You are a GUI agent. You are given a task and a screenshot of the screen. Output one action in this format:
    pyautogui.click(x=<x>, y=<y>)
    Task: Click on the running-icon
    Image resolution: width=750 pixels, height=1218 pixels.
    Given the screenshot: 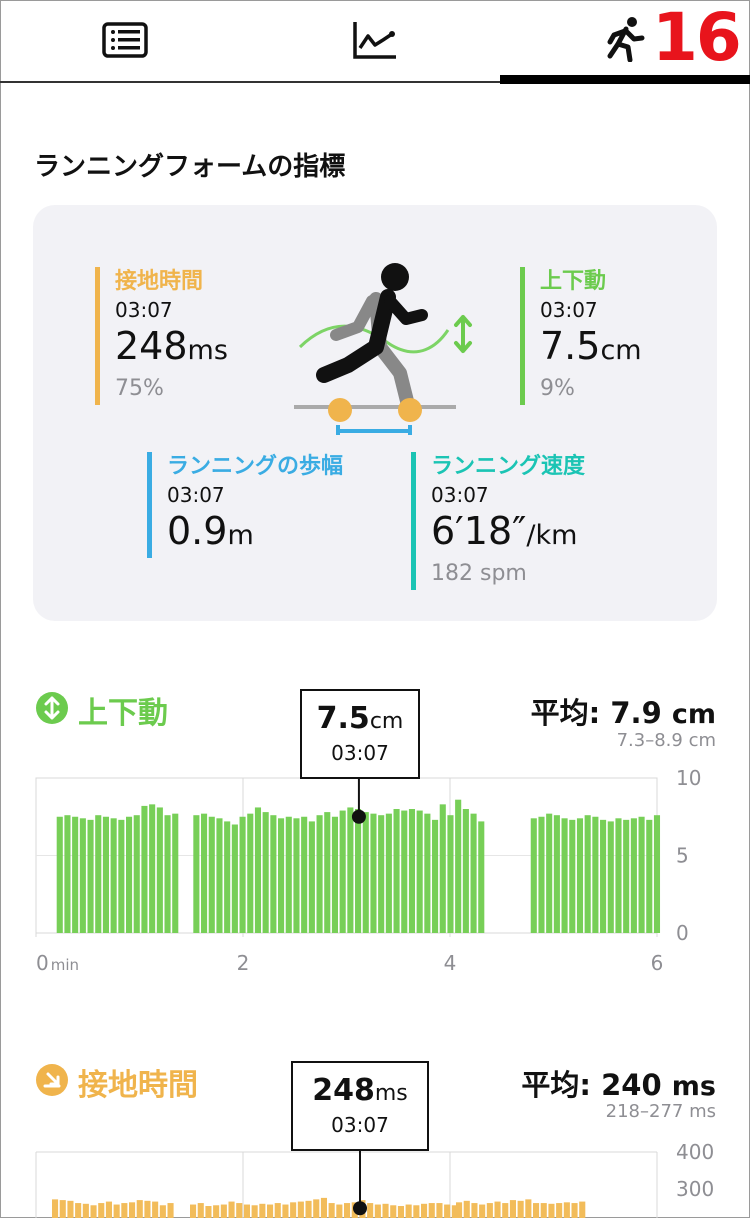 What is the action you would take?
    pyautogui.click(x=626, y=39)
    